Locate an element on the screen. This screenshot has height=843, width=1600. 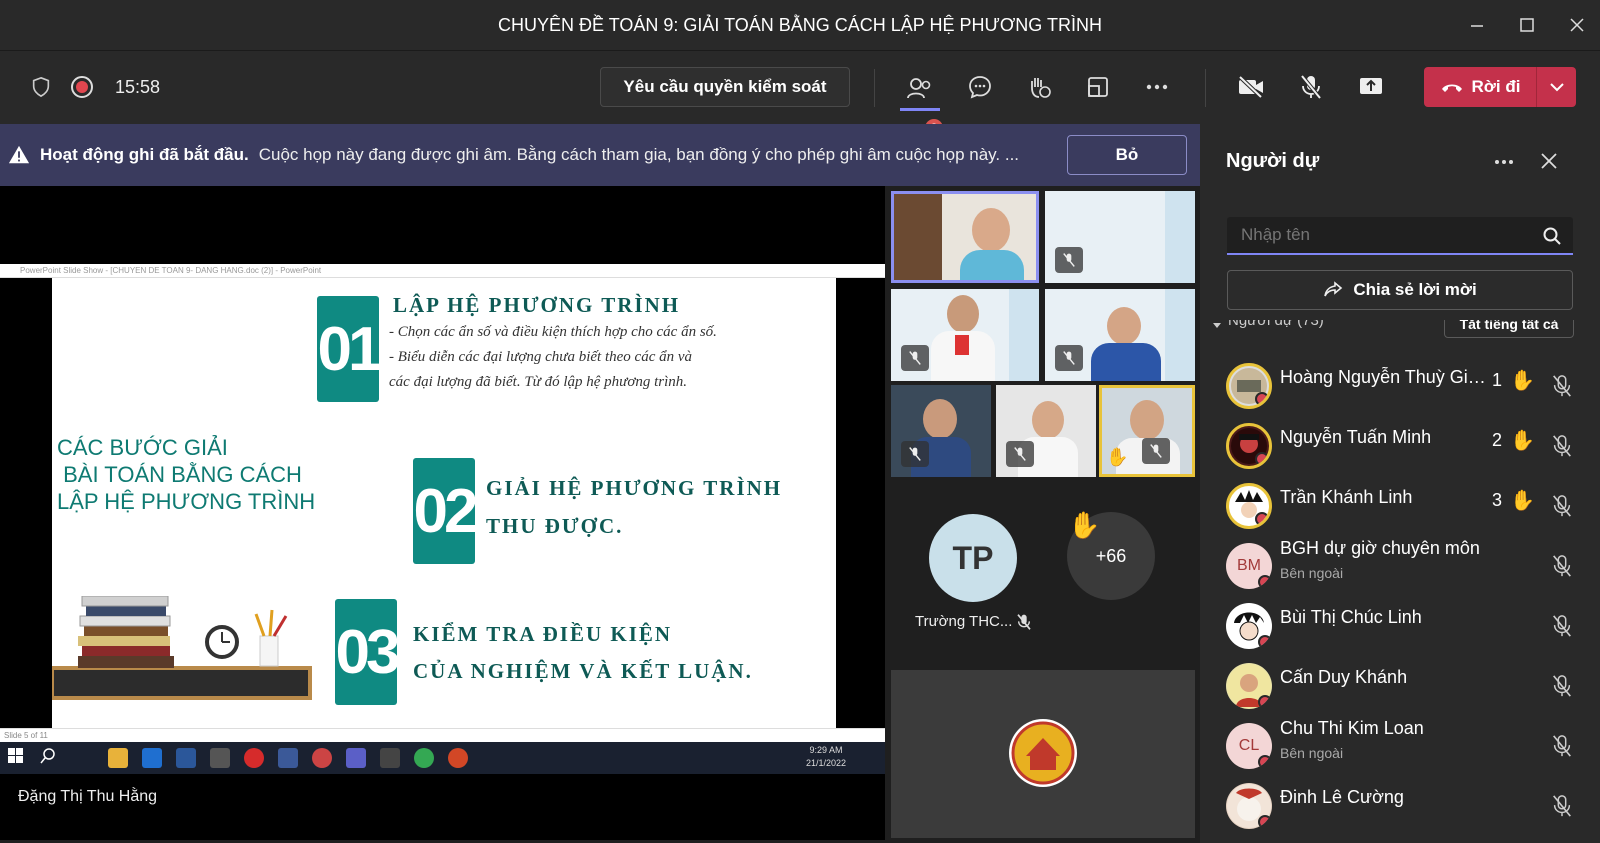
close-icon is located at coordinates (1577, 25).